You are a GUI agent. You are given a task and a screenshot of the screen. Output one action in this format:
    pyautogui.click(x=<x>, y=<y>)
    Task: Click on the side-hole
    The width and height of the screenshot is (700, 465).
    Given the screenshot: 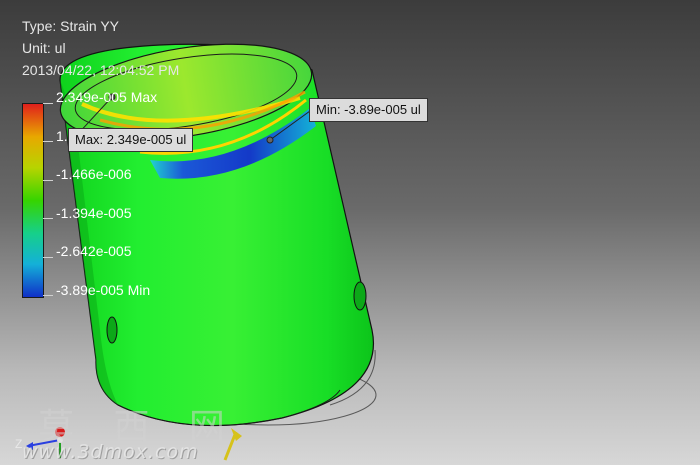 What is the action you would take?
    pyautogui.click(x=360, y=296)
    